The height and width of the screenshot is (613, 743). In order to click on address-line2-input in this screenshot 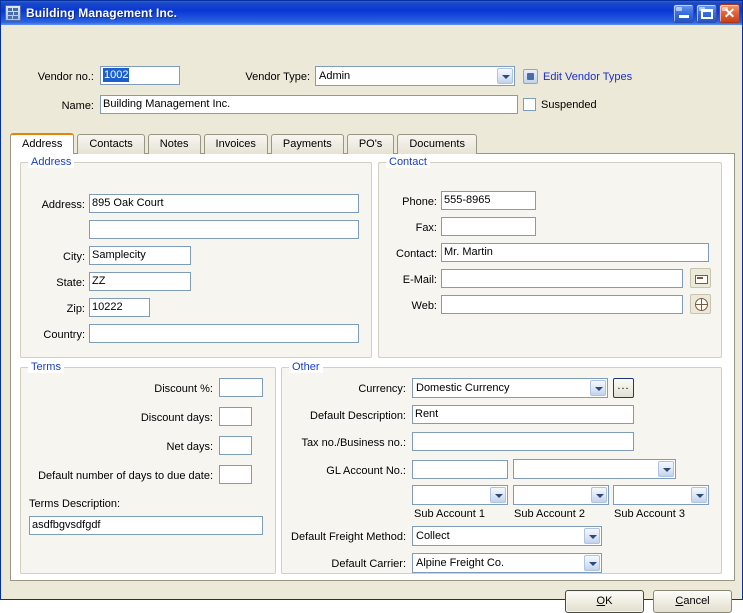, I will do `click(224, 229)`.